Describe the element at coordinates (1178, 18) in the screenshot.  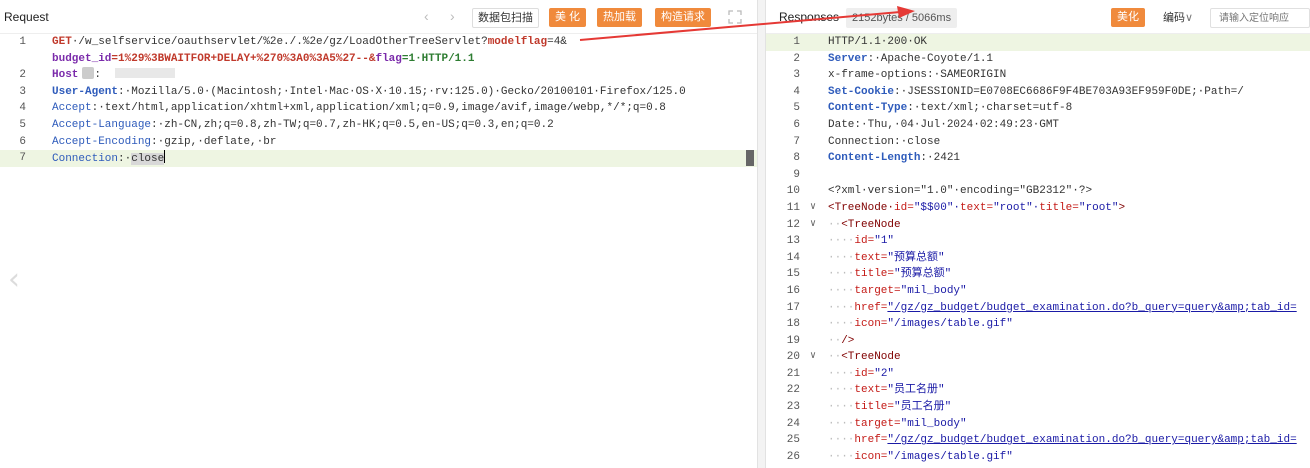
I see `encoding-select: 编码∨` at that location.